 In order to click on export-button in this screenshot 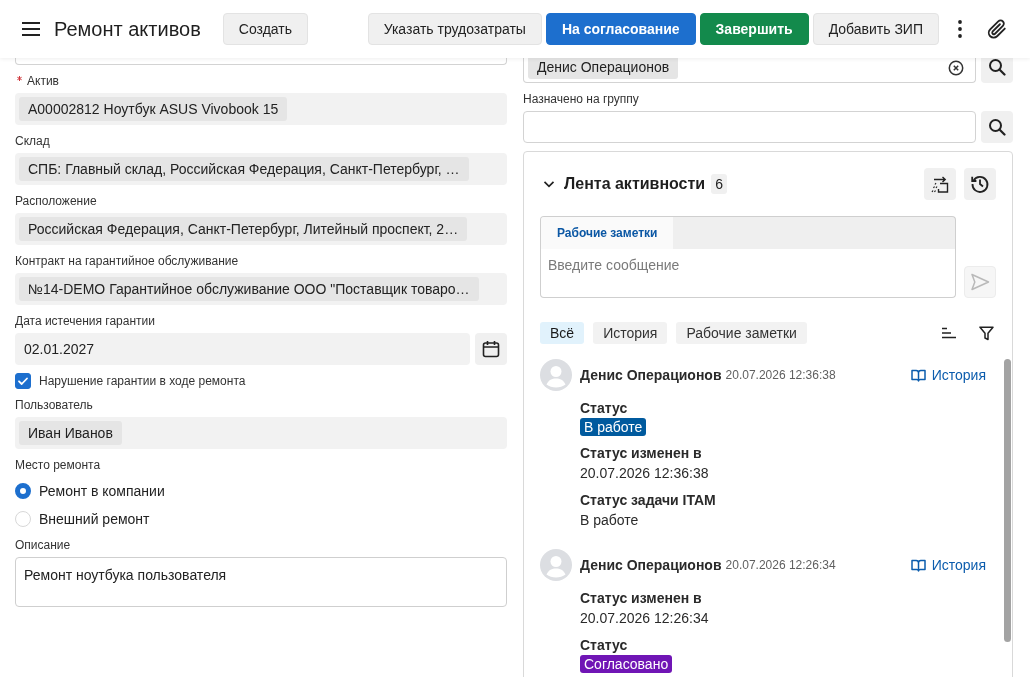, I will do `click(940, 184)`.